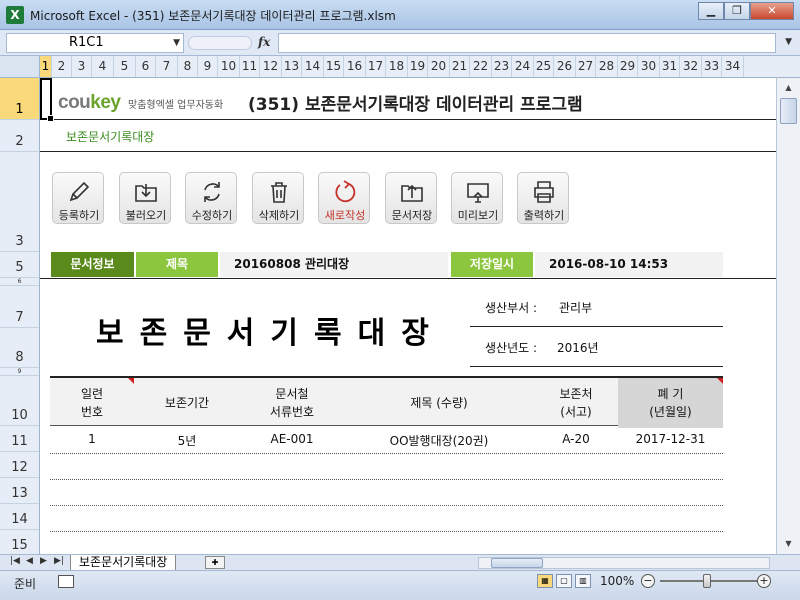 Image resolution: width=800 pixels, height=600 pixels. What do you see at coordinates (46, 66) in the screenshot?
I see `column-header-1: 1` at bounding box center [46, 66].